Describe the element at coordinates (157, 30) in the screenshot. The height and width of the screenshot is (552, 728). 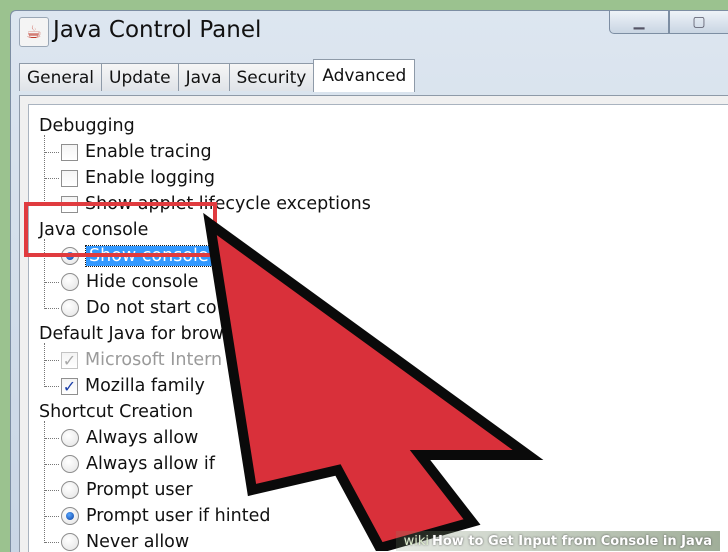
I see `window-title: Java Control Panel` at that location.